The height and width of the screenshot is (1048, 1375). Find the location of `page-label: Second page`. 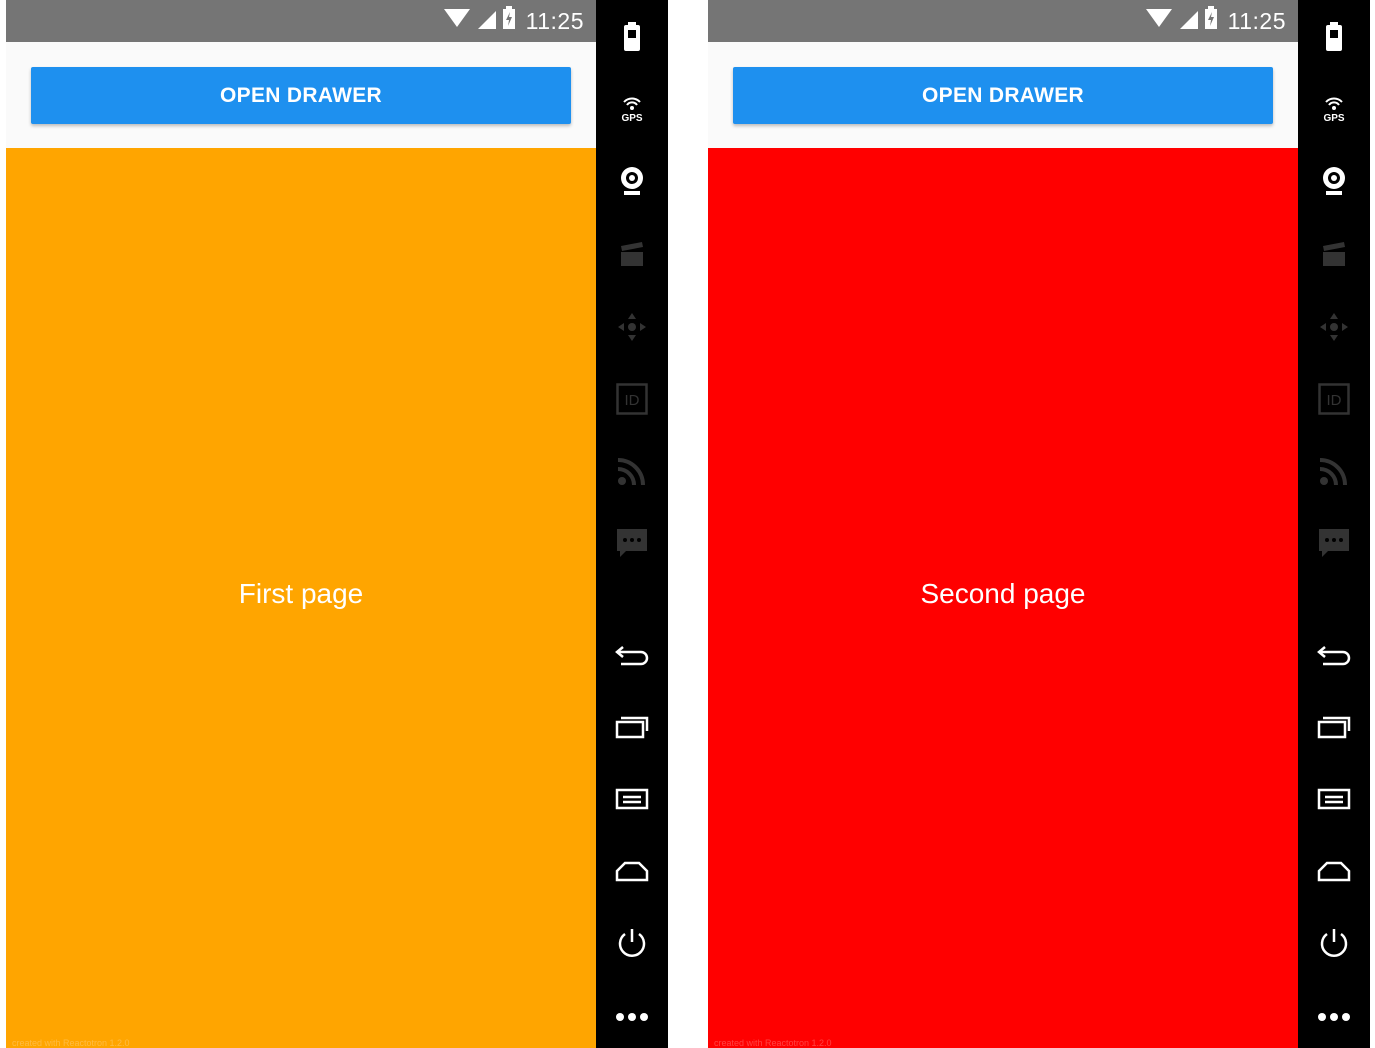

page-label: Second page is located at coordinates (1003, 593).